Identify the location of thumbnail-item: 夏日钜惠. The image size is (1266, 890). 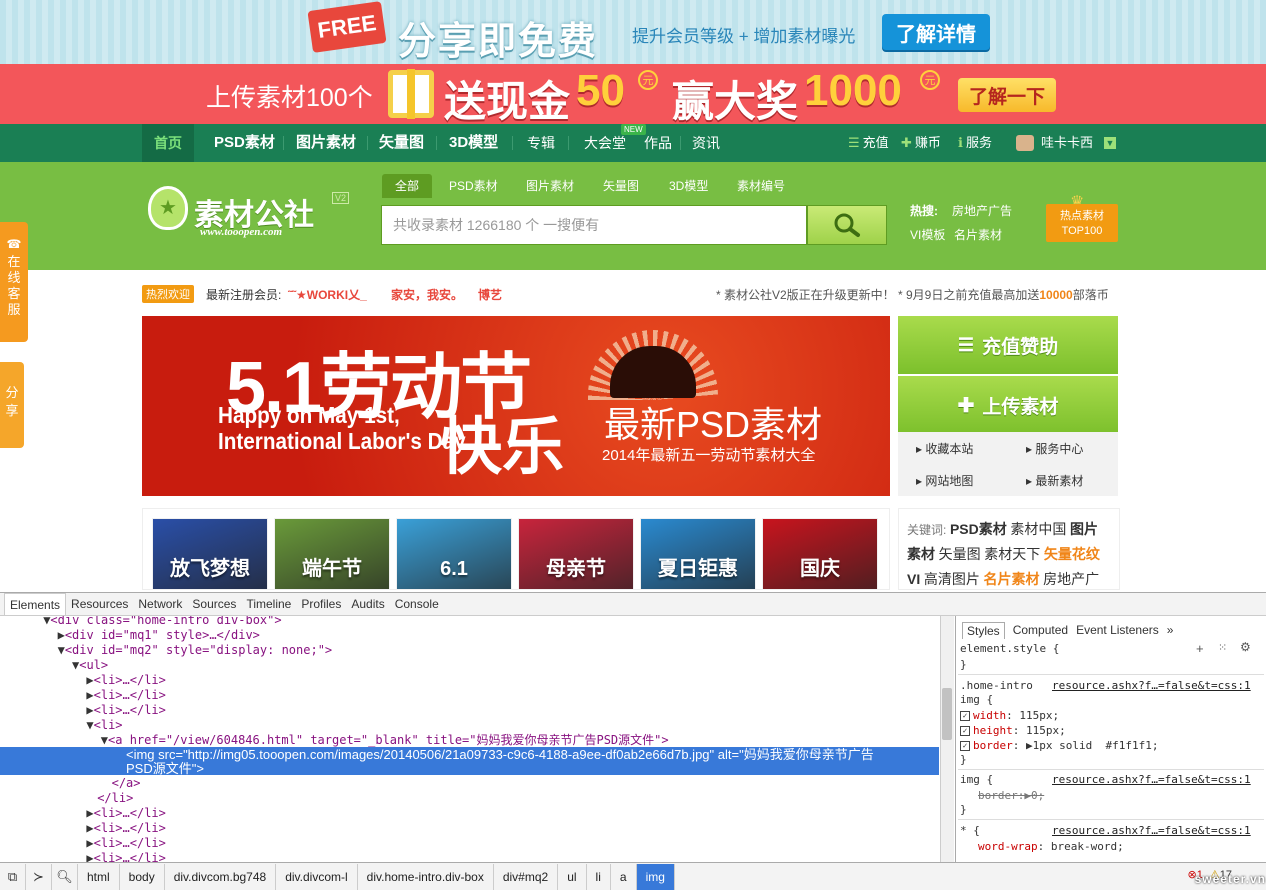
(698, 554).